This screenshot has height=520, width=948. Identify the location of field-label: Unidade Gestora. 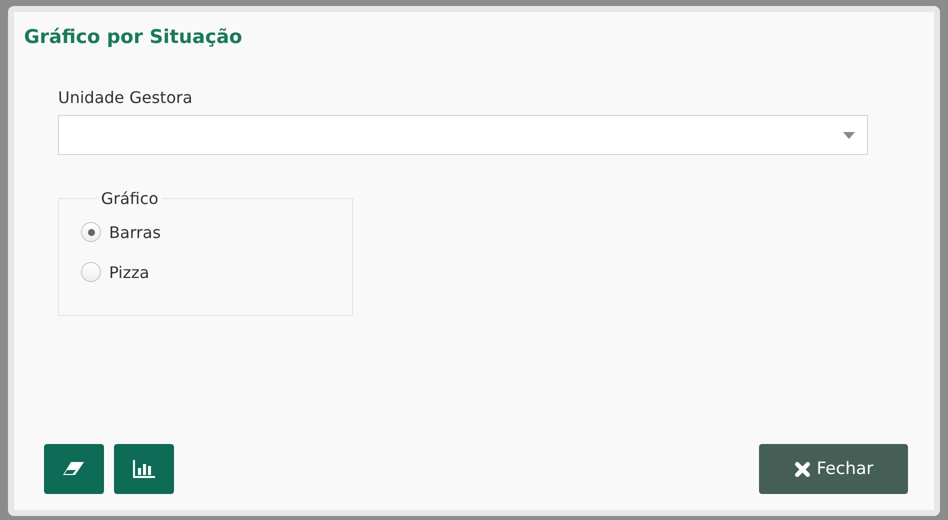
(125, 97).